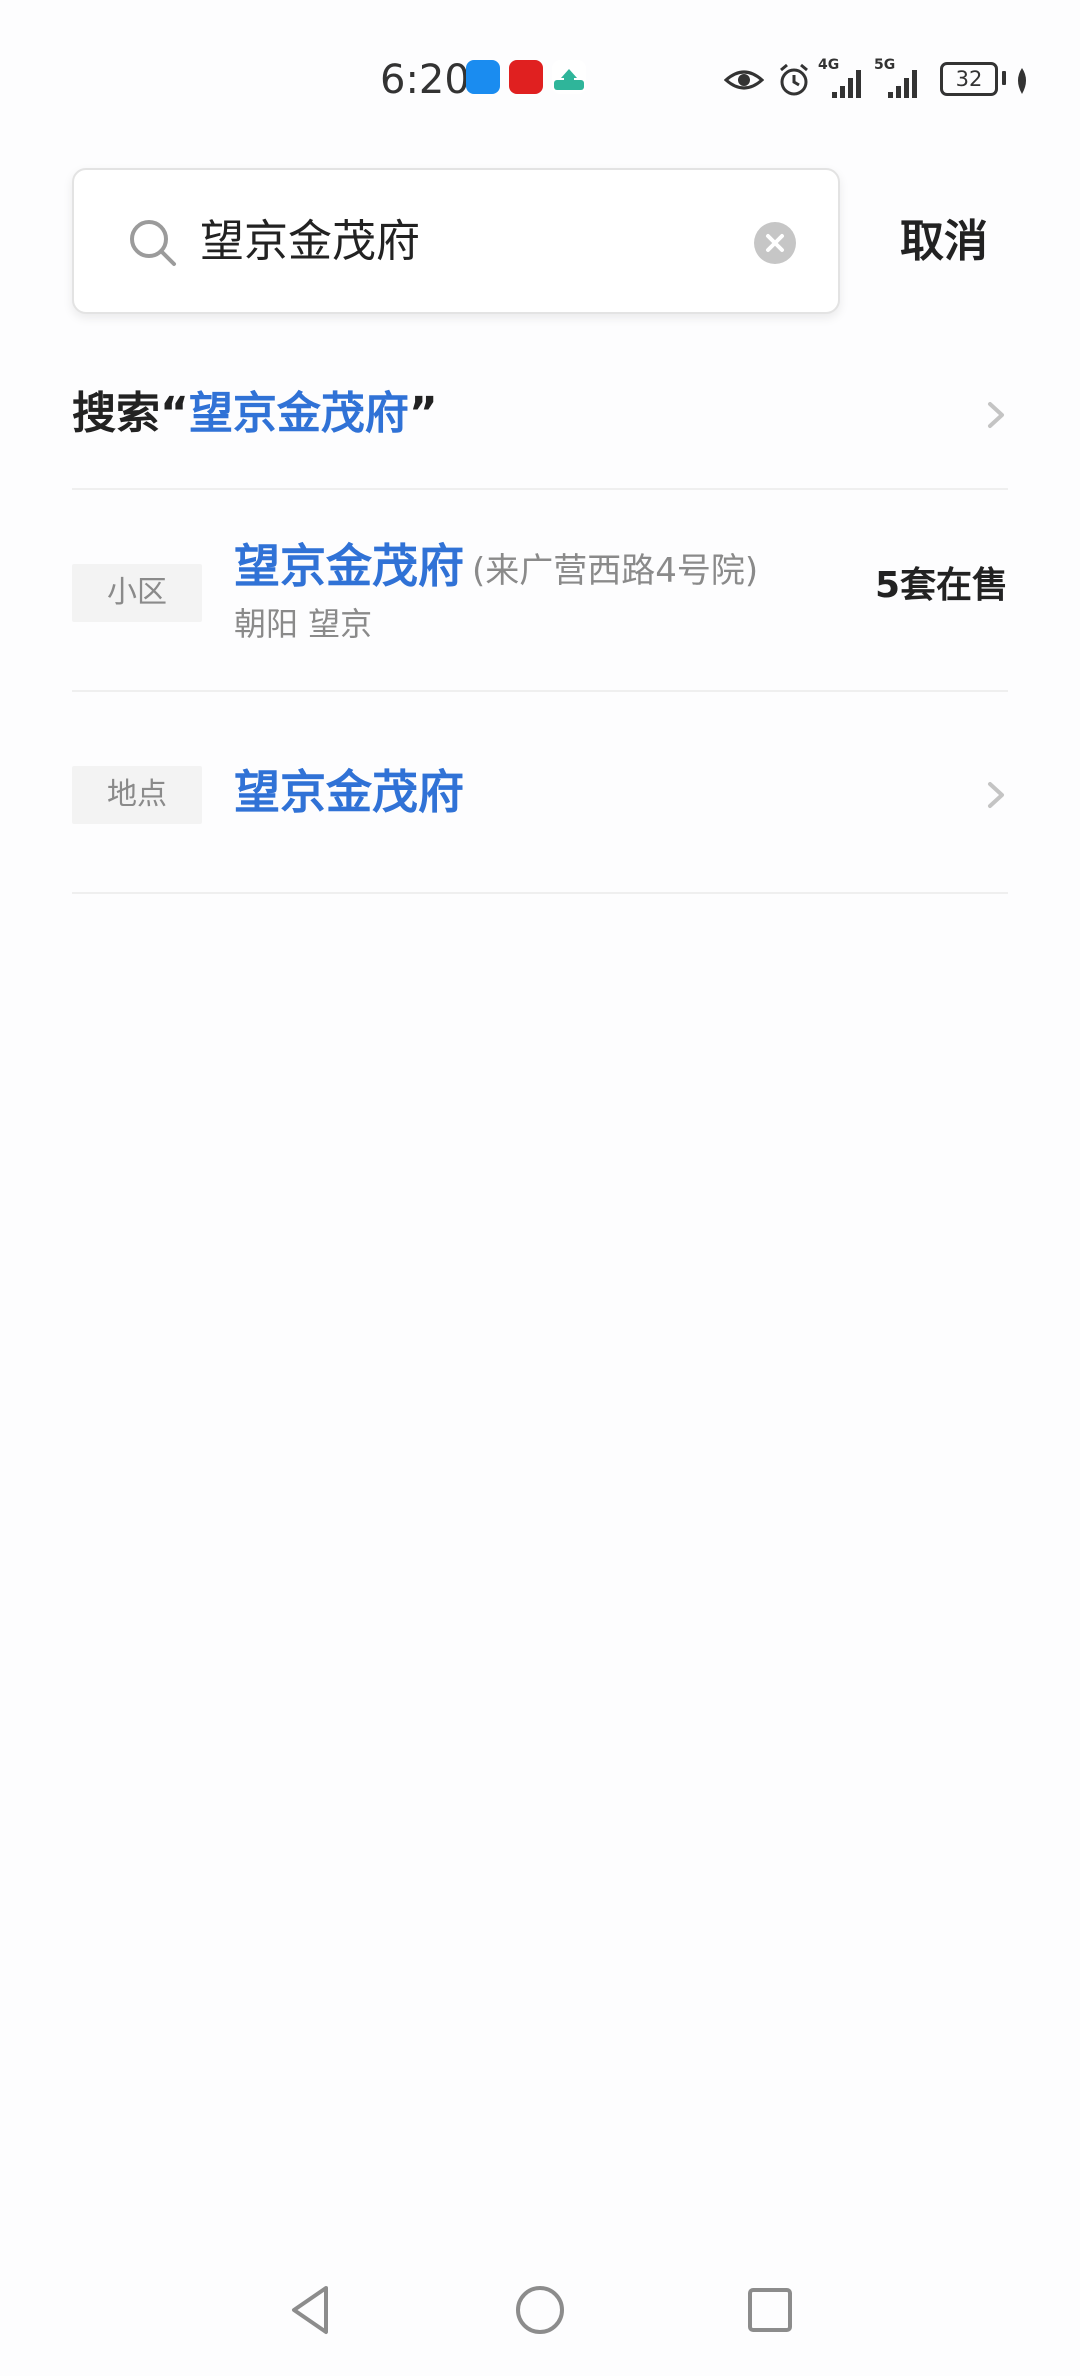 Image resolution: width=1080 pixels, height=2376 pixels. Describe the element at coordinates (969, 79) in the screenshot. I see `battery-indicator: 32` at that location.